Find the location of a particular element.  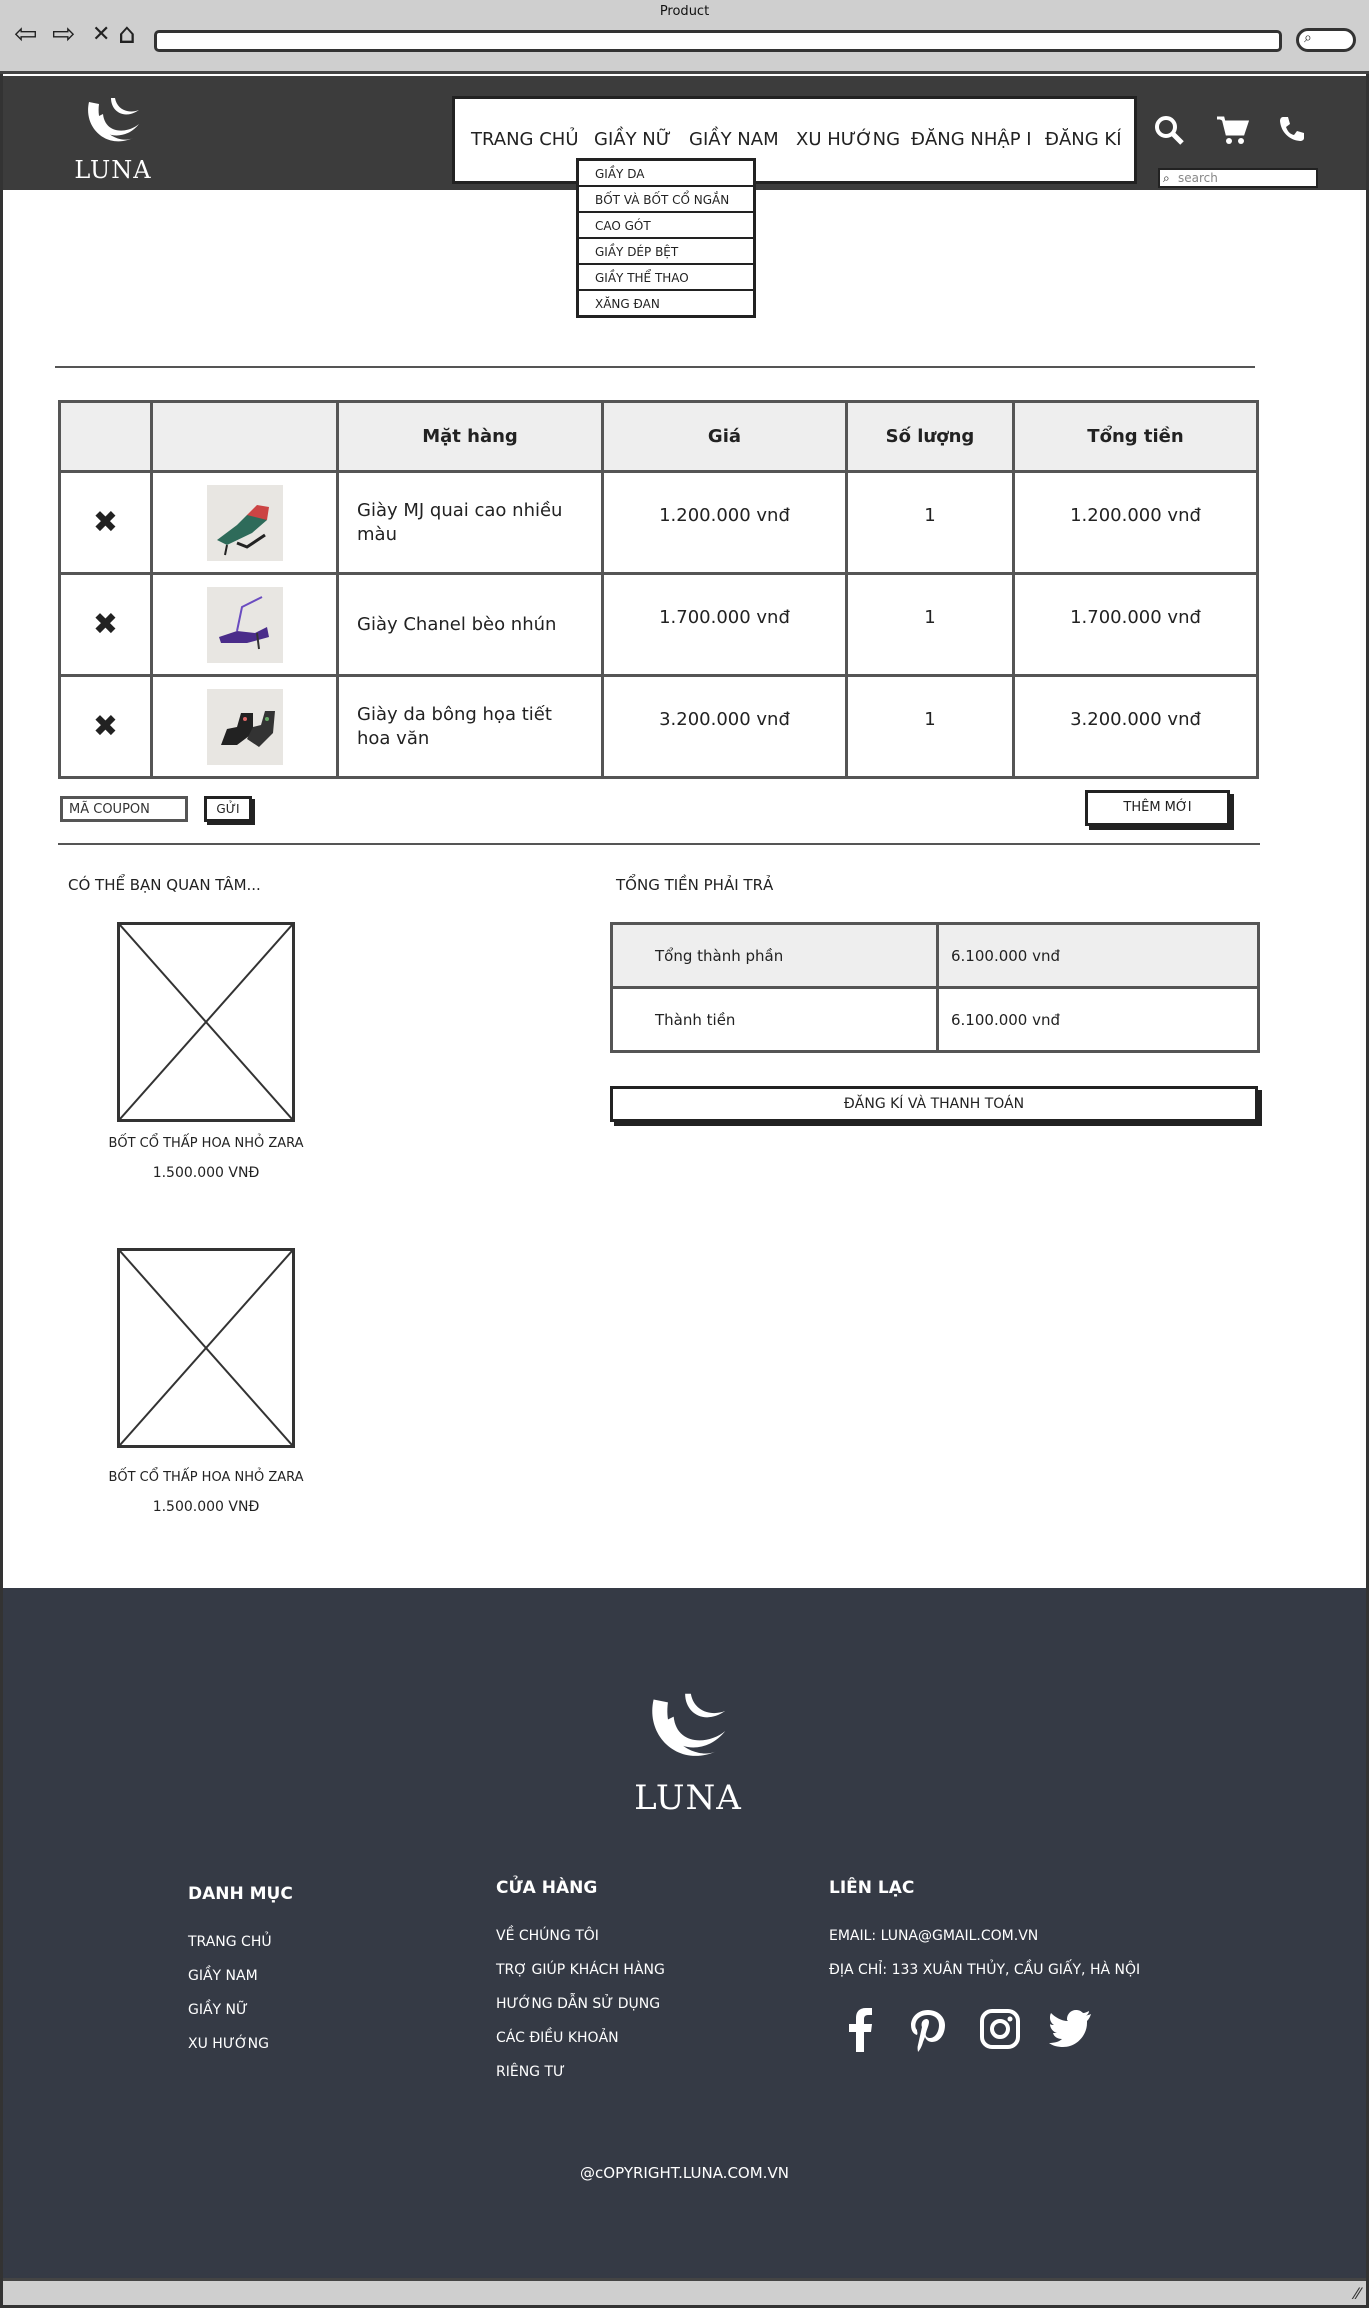

logo-text: LUNA is located at coordinates (113, 170).